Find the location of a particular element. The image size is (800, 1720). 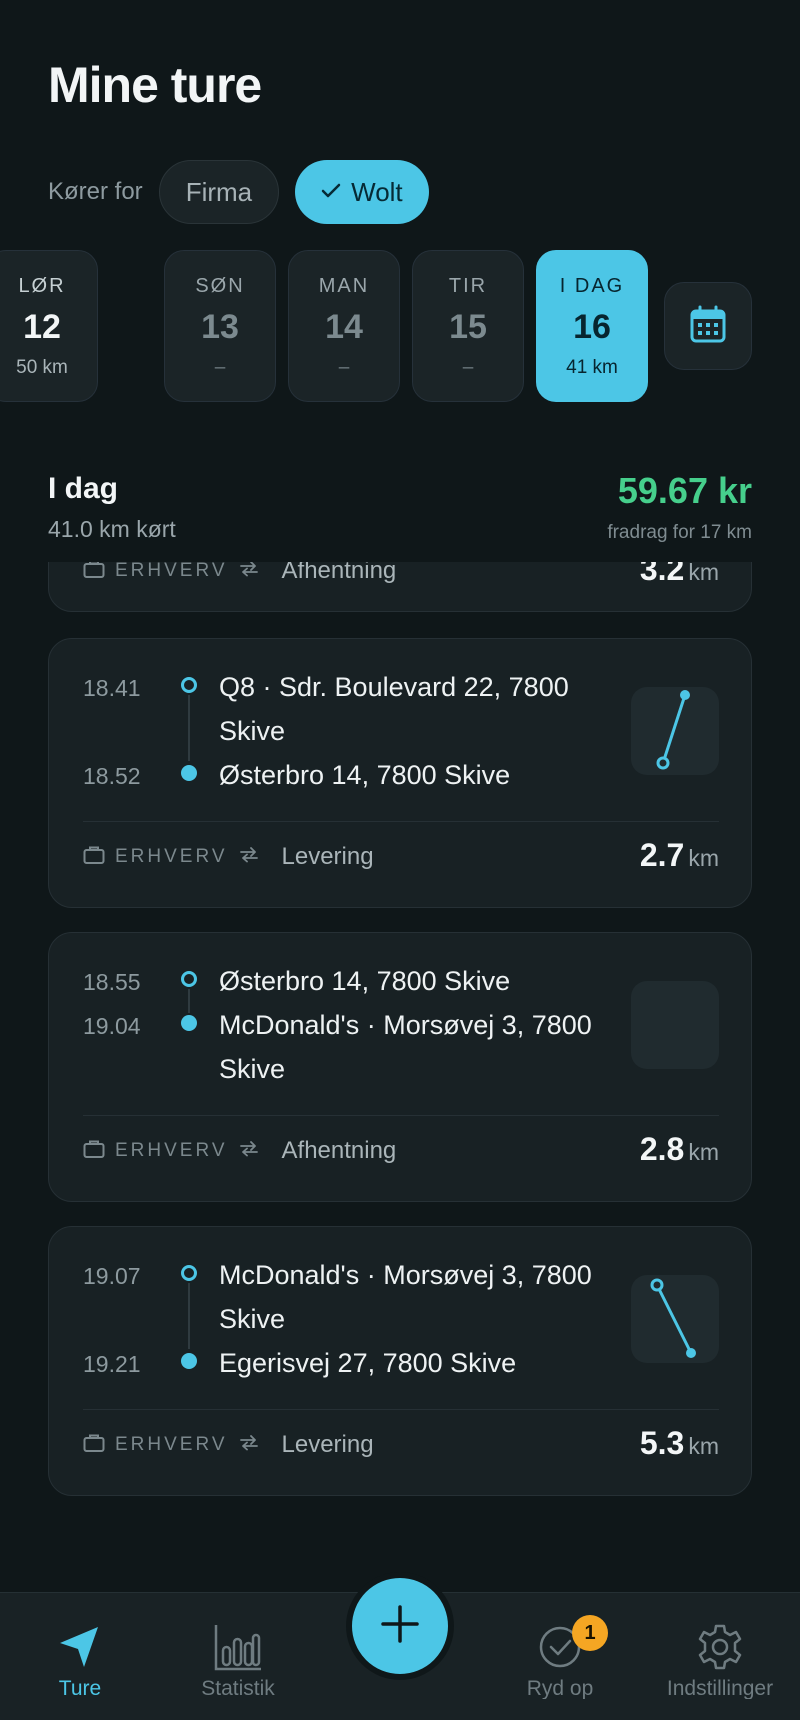

firma-label: Firma is located at coordinates (219, 191).